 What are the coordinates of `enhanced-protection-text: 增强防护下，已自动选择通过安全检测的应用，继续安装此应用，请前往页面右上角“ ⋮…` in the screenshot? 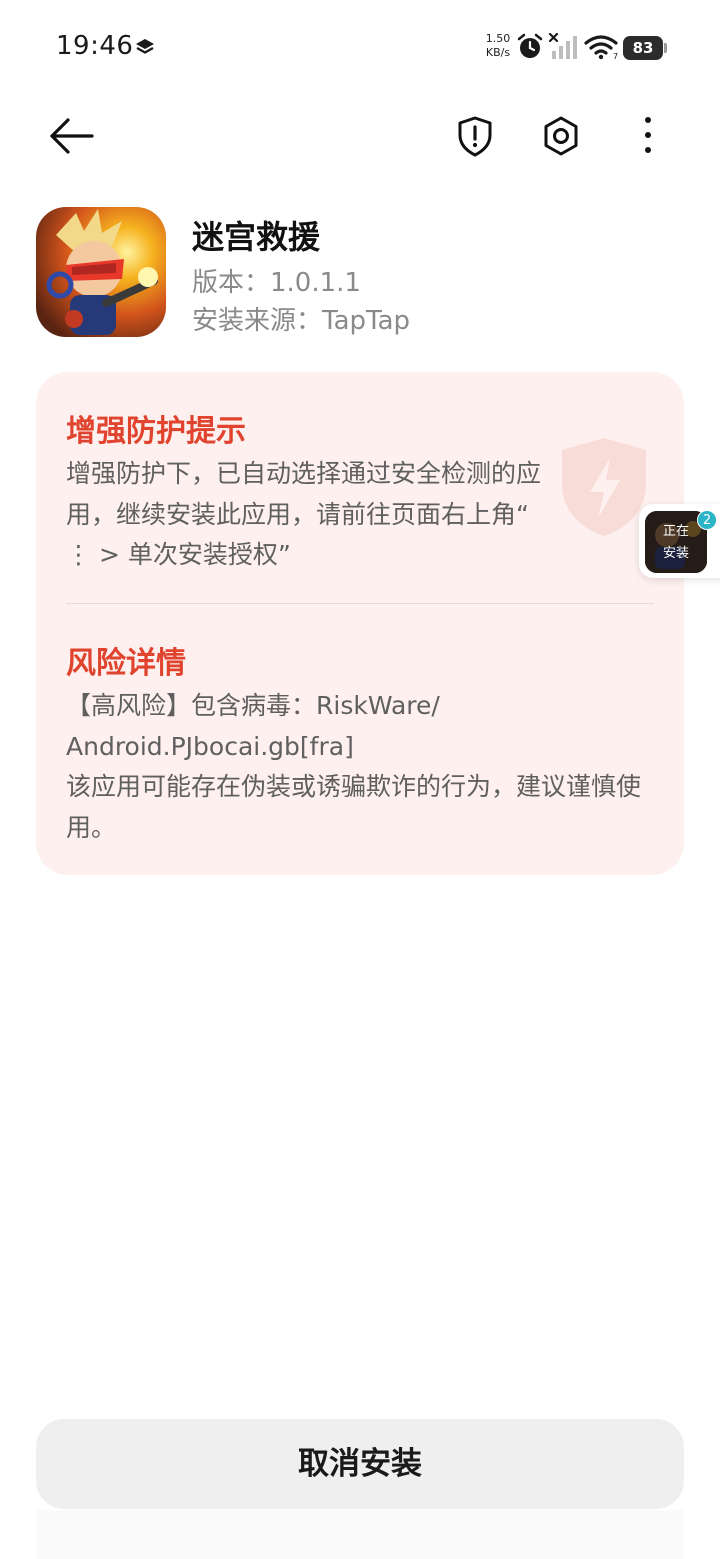 It's located at (304, 514).